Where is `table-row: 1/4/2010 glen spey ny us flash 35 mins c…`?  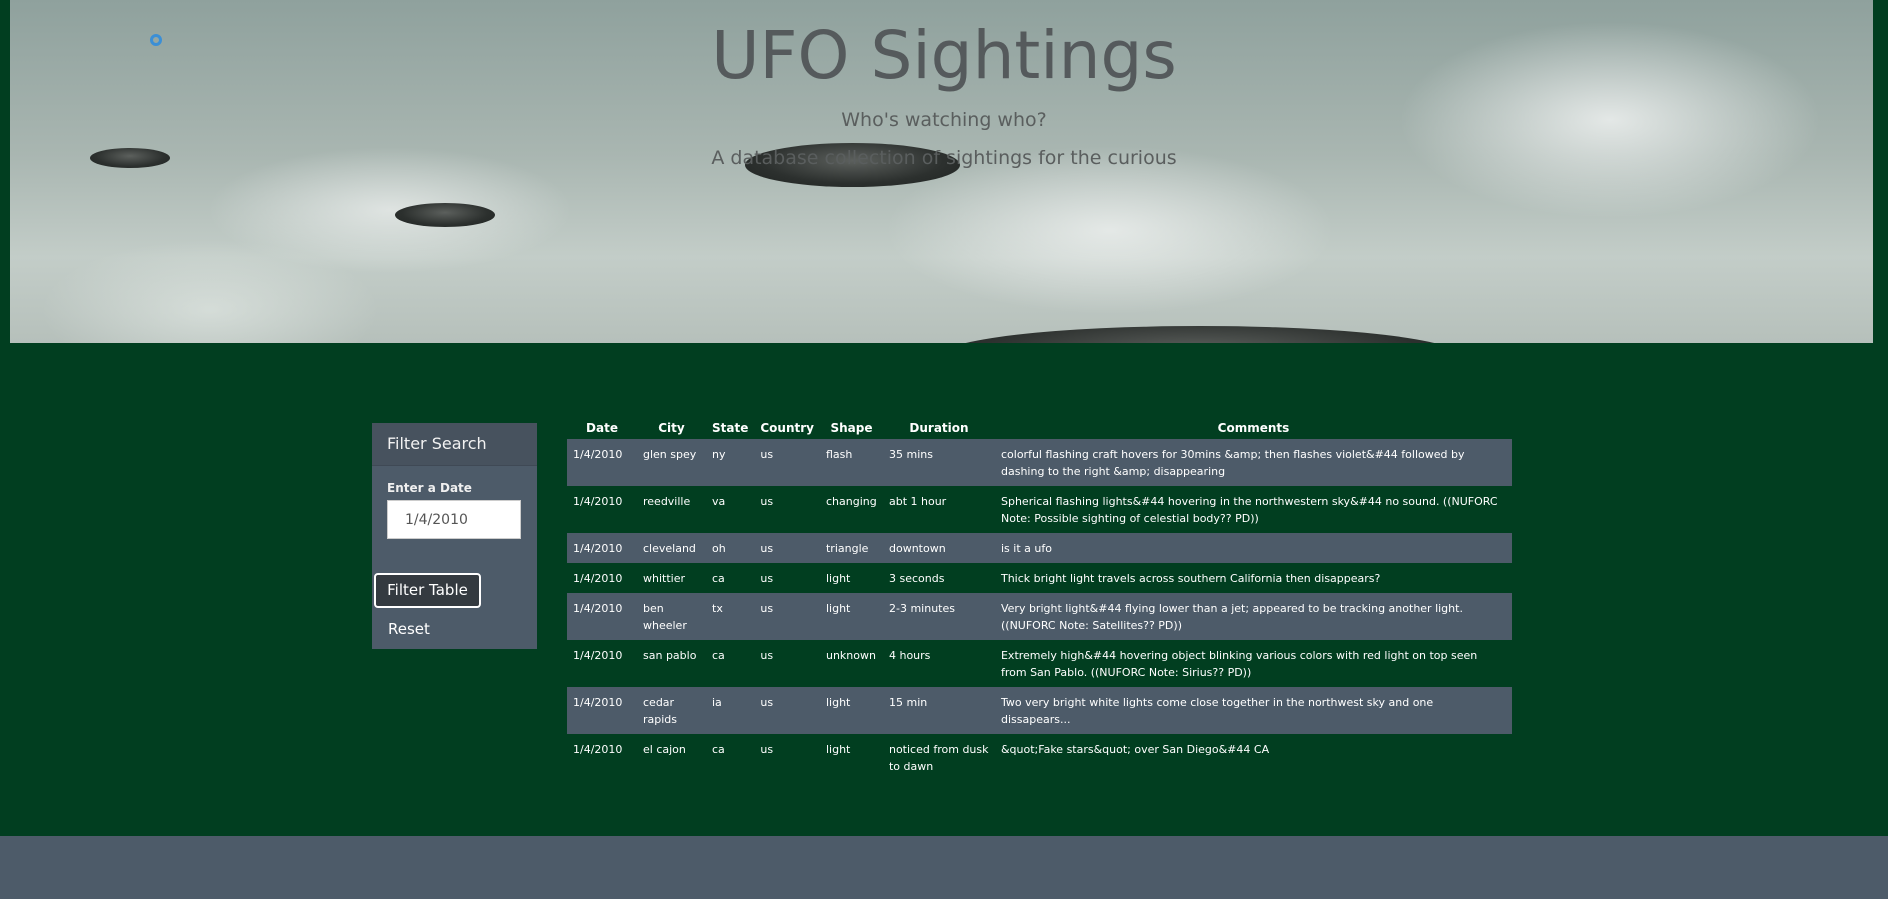 table-row: 1/4/2010 glen spey ny us flash 35 mins c… is located at coordinates (1039, 462).